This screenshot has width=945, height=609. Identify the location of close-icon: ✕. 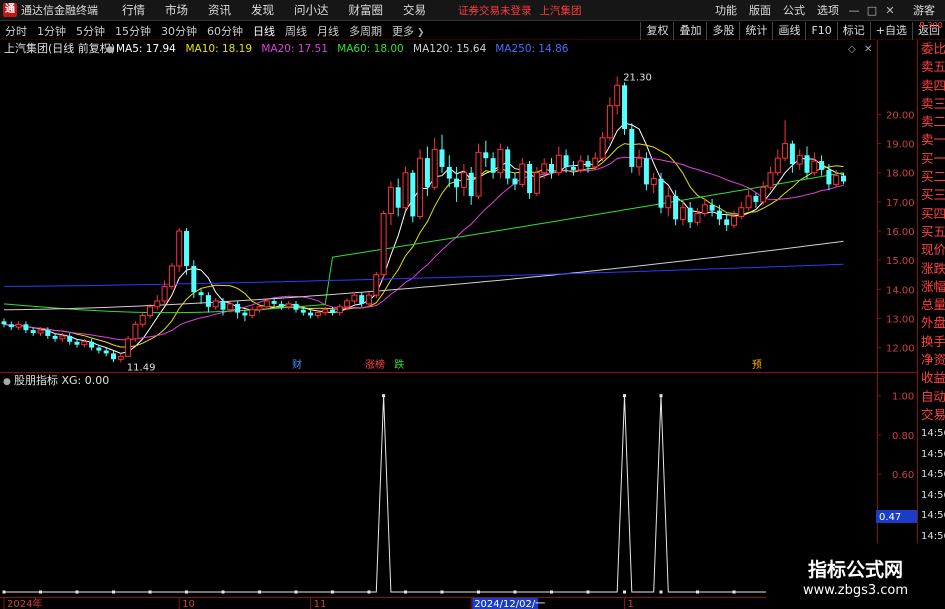
(890, 10).